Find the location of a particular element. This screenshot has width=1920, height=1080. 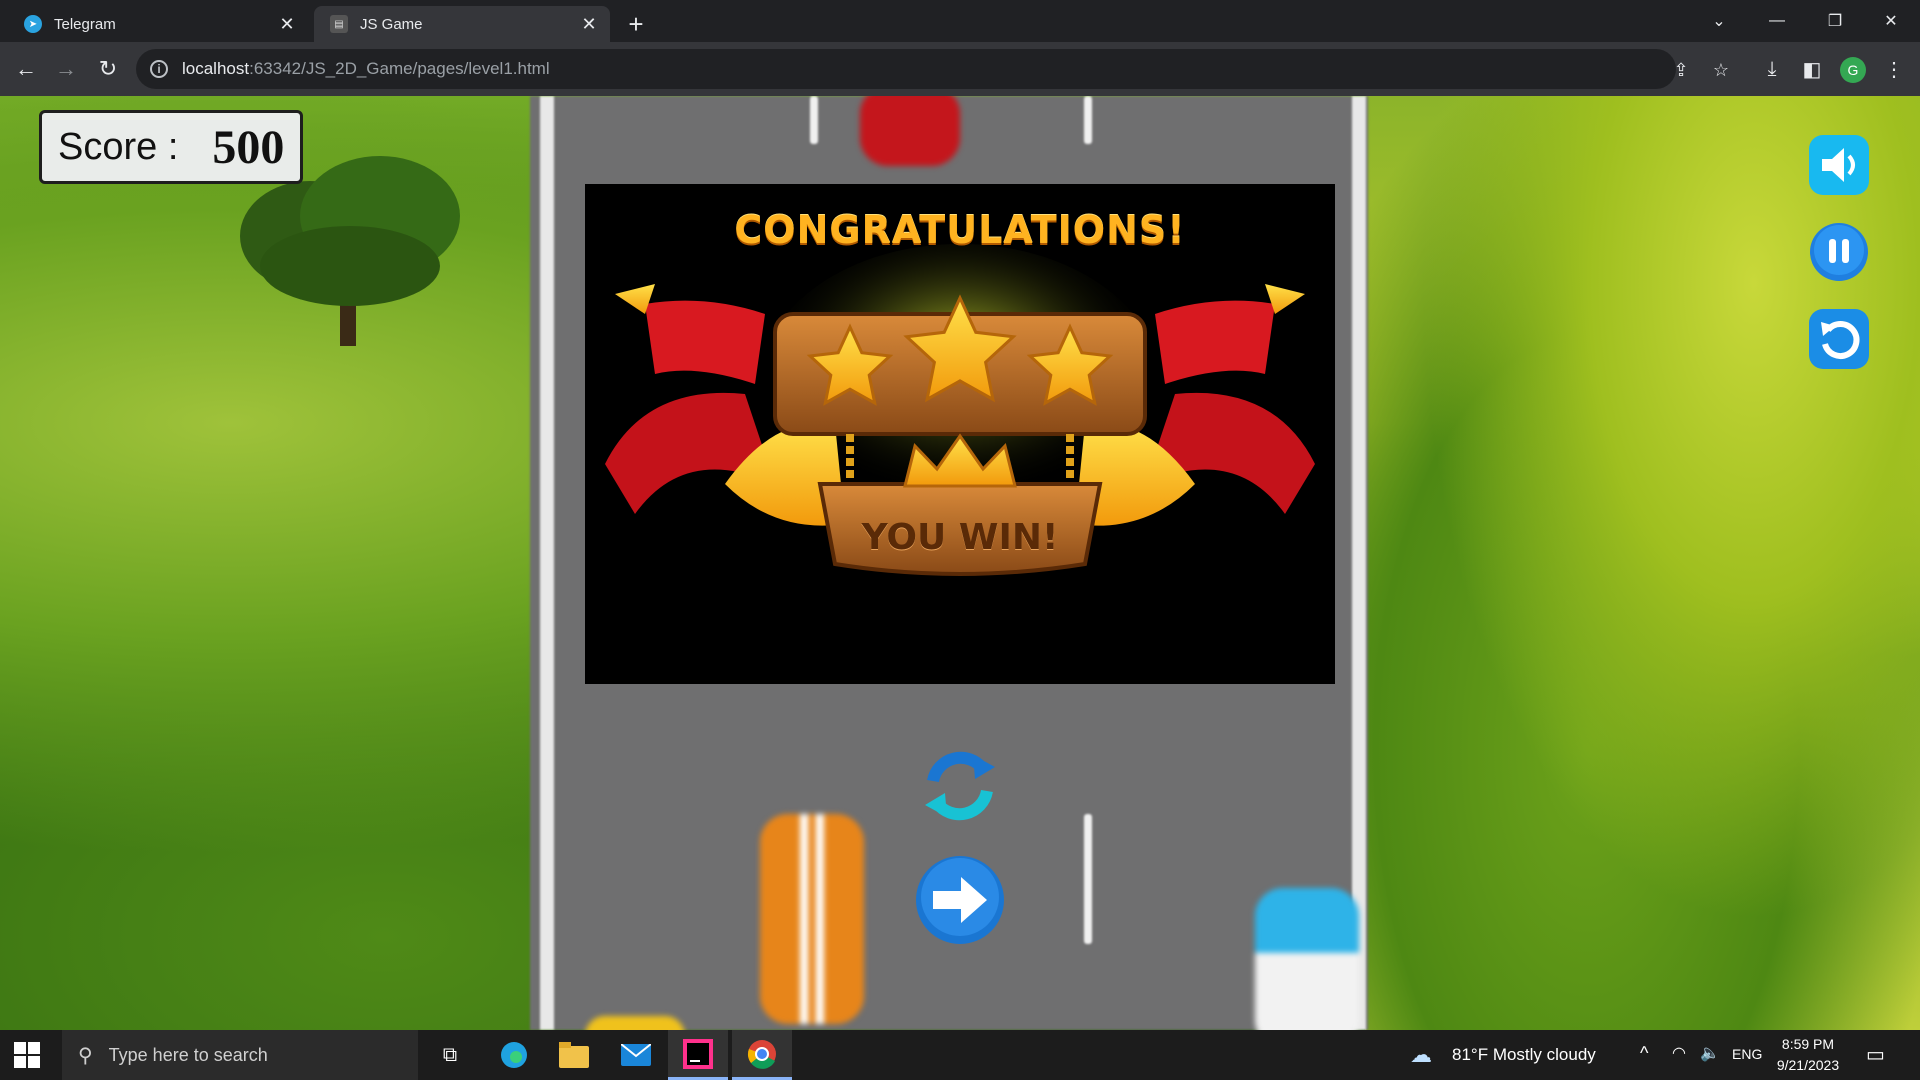

yellow-car is located at coordinates (635, 1023).